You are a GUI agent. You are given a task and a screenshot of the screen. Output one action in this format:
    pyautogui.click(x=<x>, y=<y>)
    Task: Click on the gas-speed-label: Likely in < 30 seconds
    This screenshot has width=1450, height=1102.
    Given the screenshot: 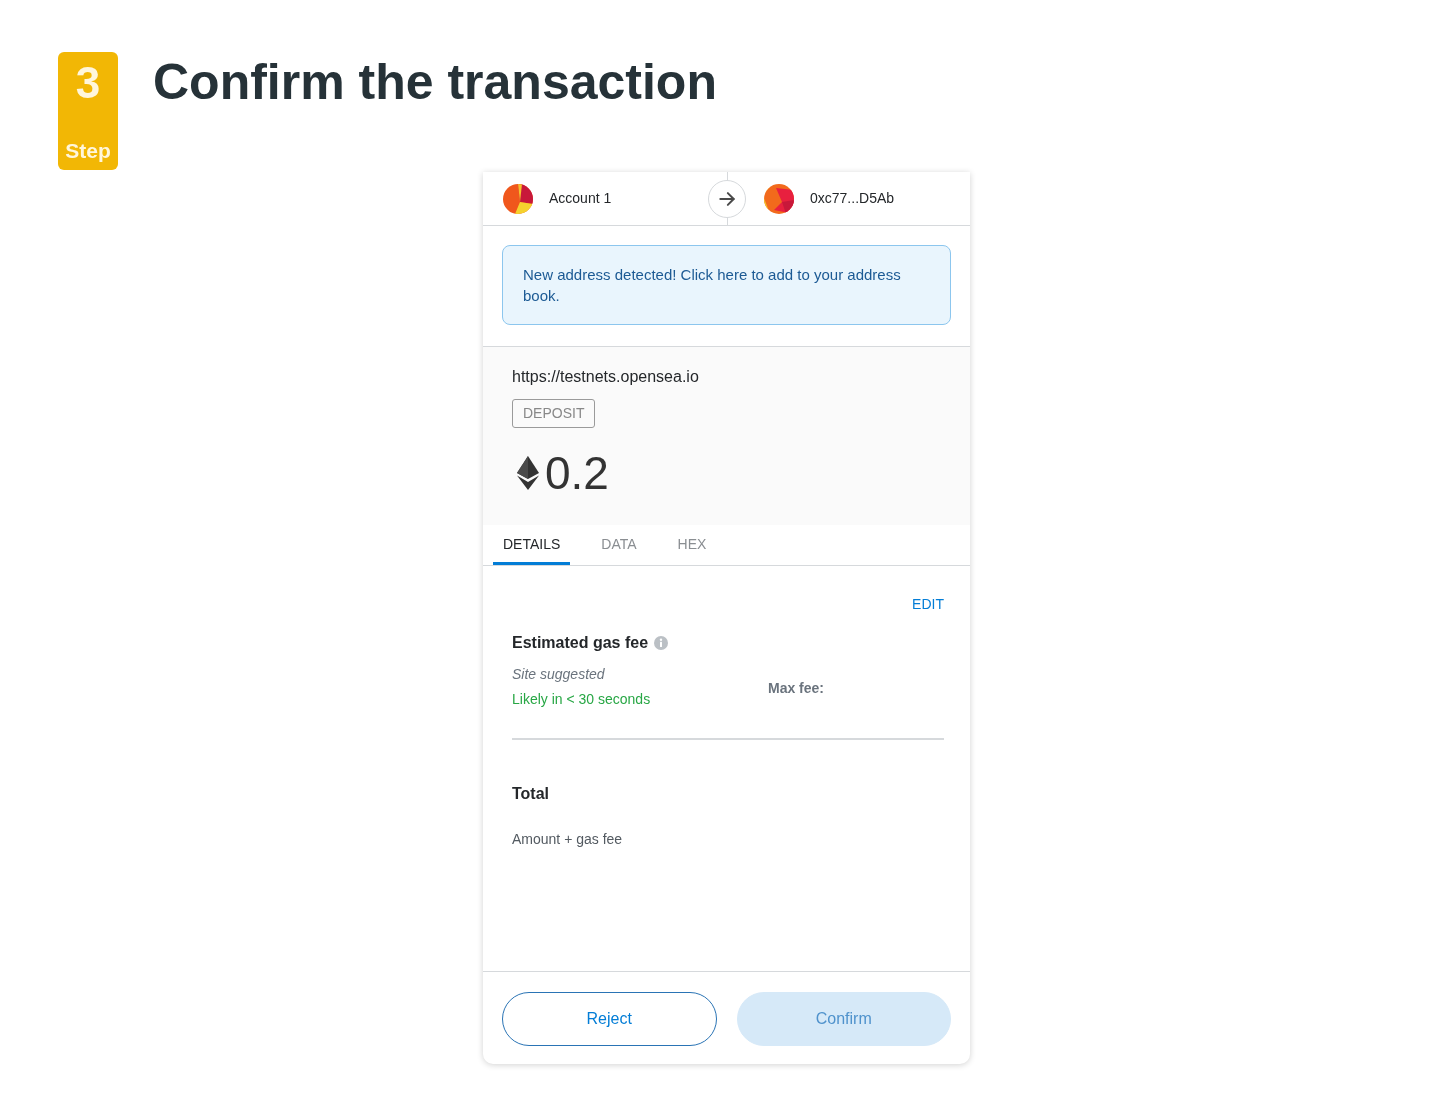 What is the action you would take?
    pyautogui.click(x=581, y=699)
    